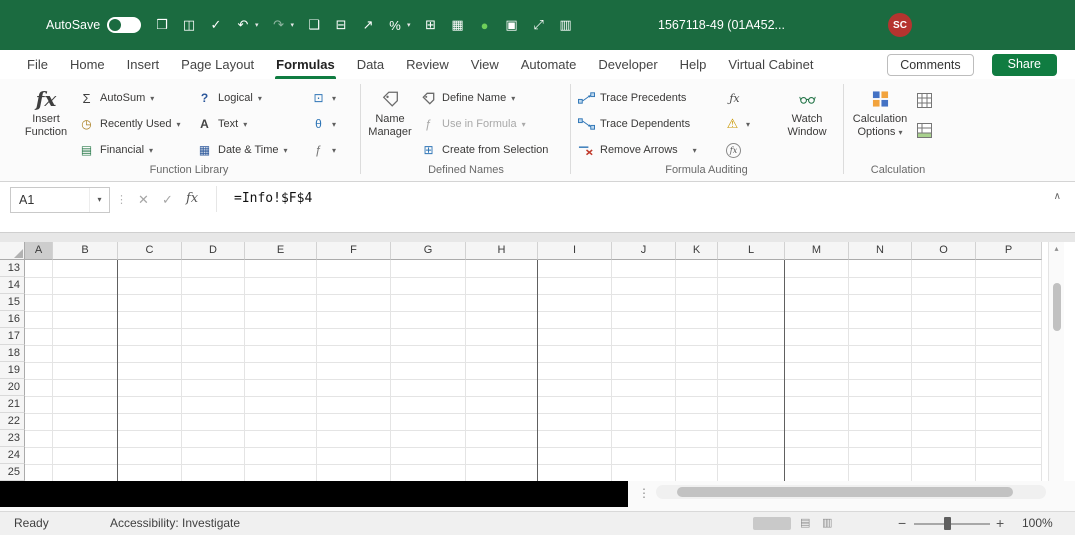  I want to click on scroll-up-icon: ▴, so click(1056, 248).